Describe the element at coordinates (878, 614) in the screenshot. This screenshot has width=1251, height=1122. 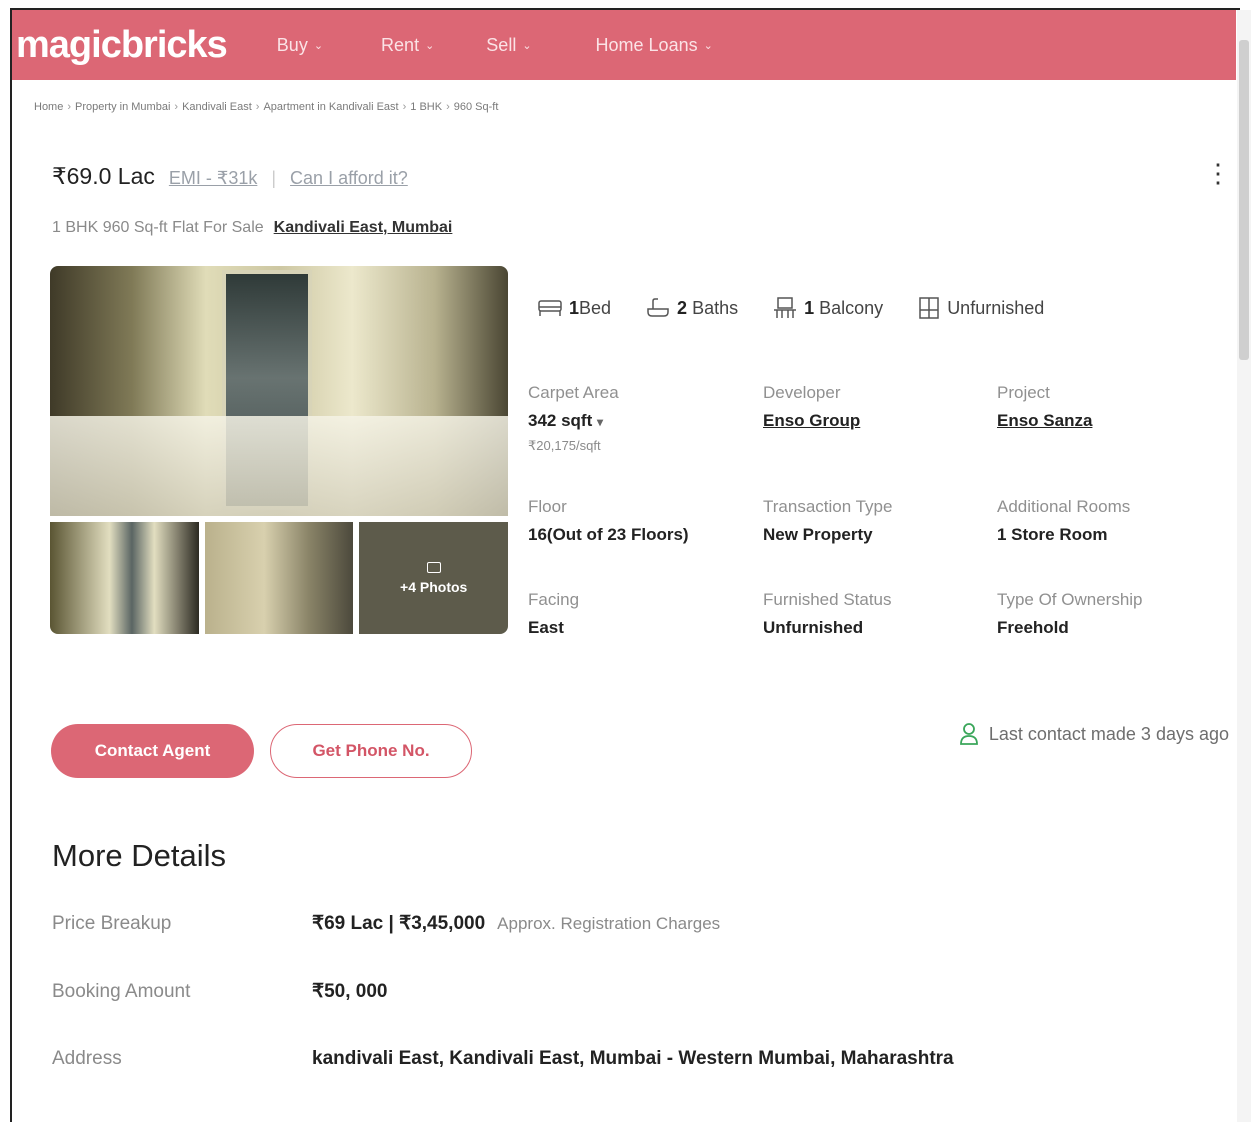
I see `fact-furnished-status: Furnished Status Unfurnished` at that location.